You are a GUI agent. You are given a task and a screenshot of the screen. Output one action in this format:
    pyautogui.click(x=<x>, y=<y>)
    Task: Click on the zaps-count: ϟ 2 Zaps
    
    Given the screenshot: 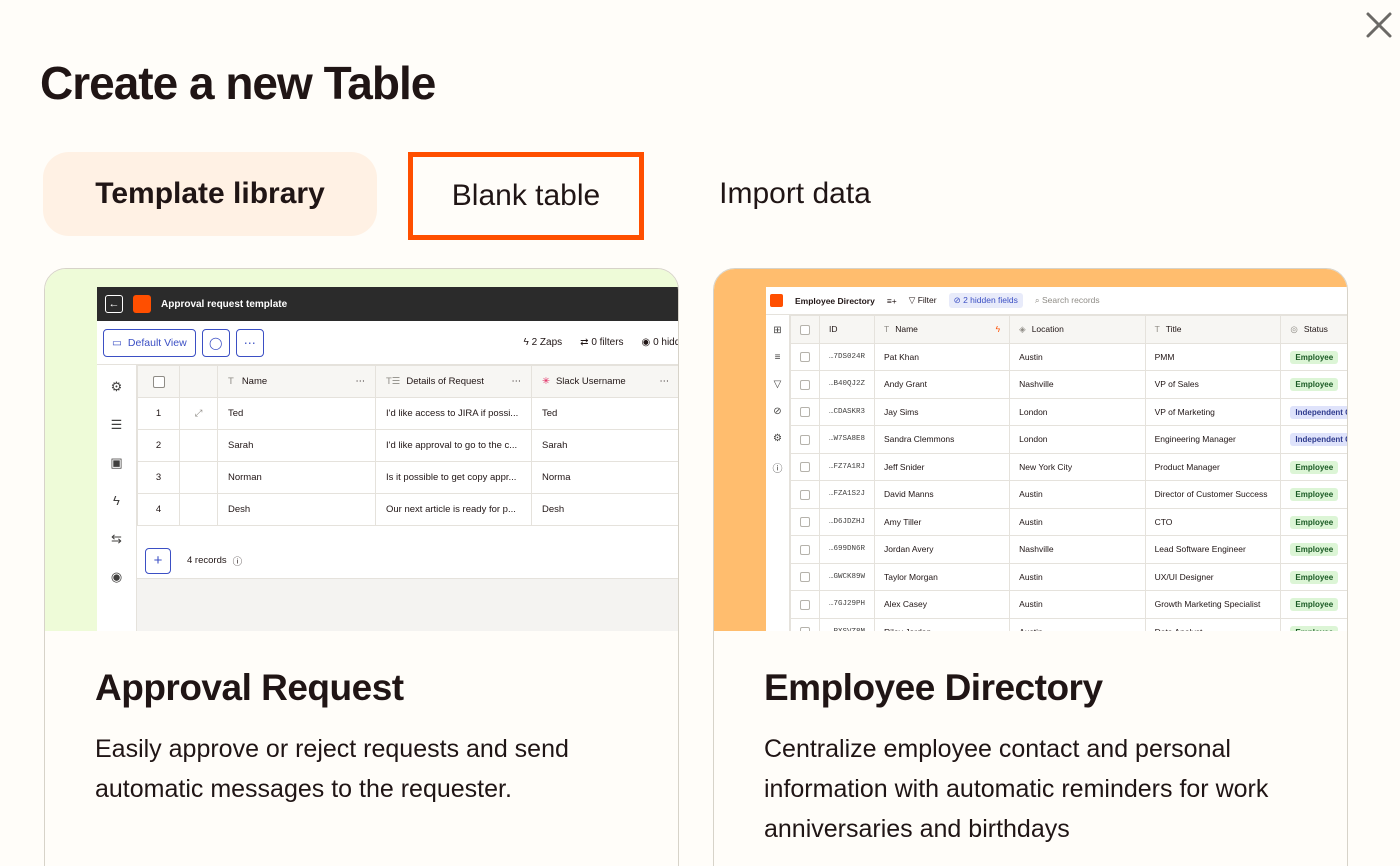 What is the action you would take?
    pyautogui.click(x=543, y=342)
    